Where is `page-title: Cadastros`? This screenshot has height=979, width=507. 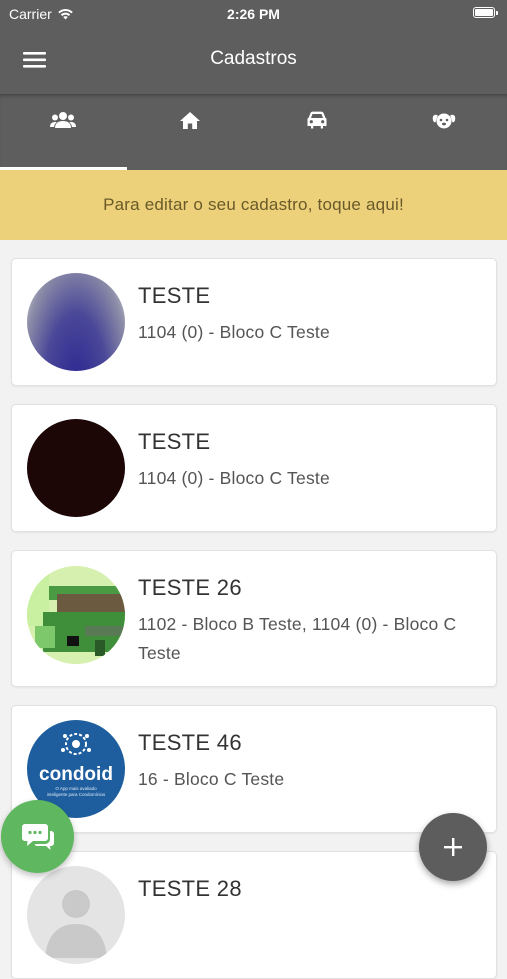 page-title: Cadastros is located at coordinates (253, 58).